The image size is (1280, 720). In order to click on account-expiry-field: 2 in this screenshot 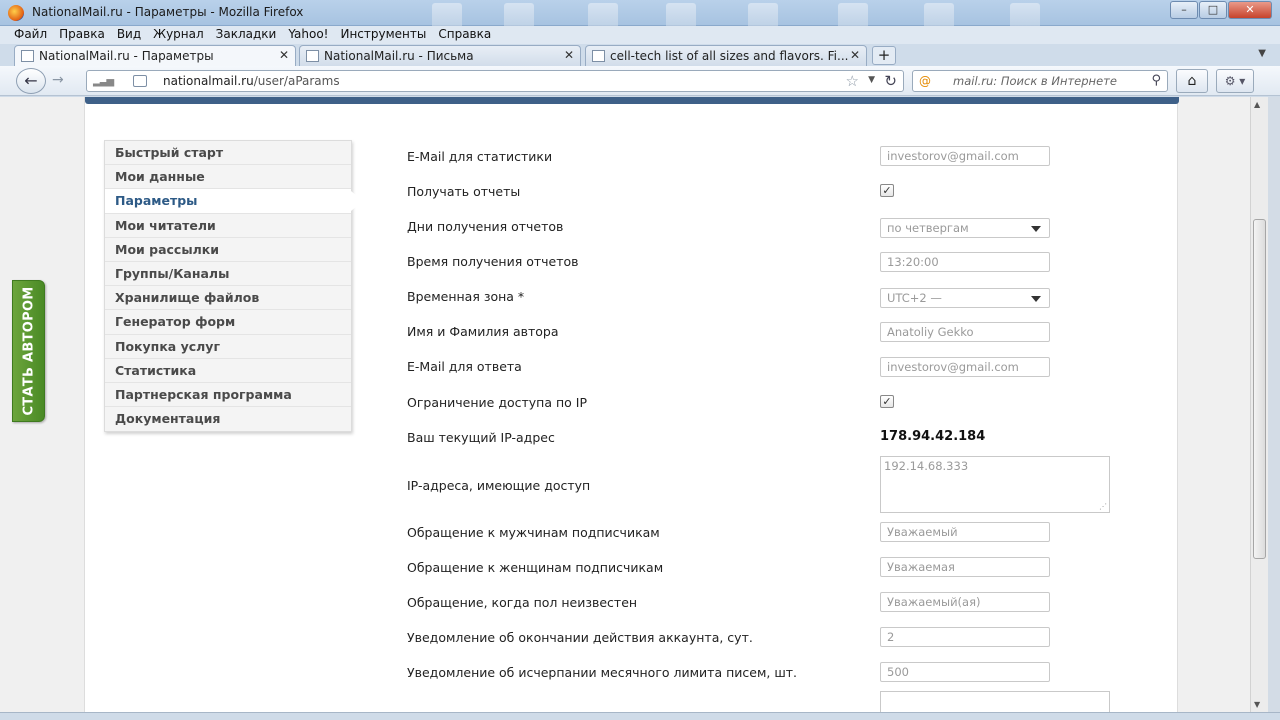, I will do `click(965, 637)`.